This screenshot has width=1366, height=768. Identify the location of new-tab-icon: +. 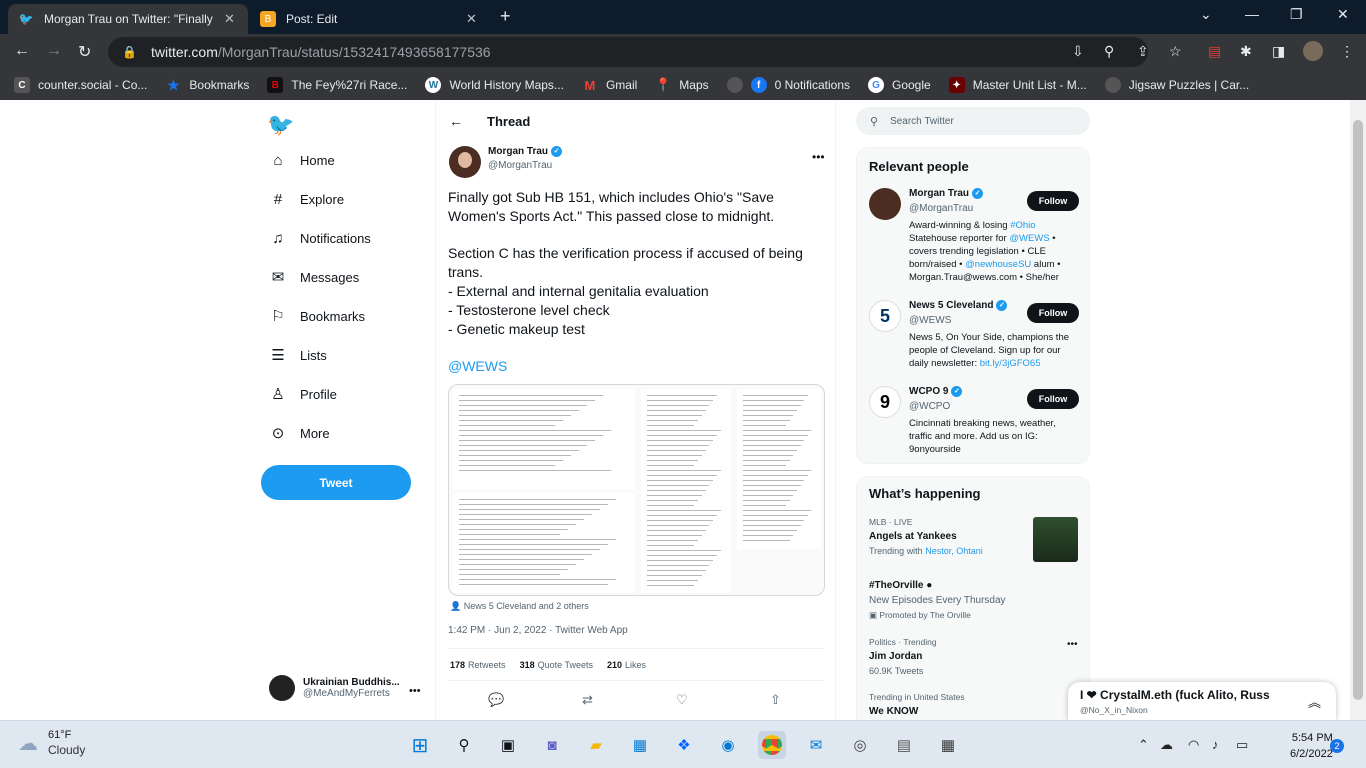
(505, 16).